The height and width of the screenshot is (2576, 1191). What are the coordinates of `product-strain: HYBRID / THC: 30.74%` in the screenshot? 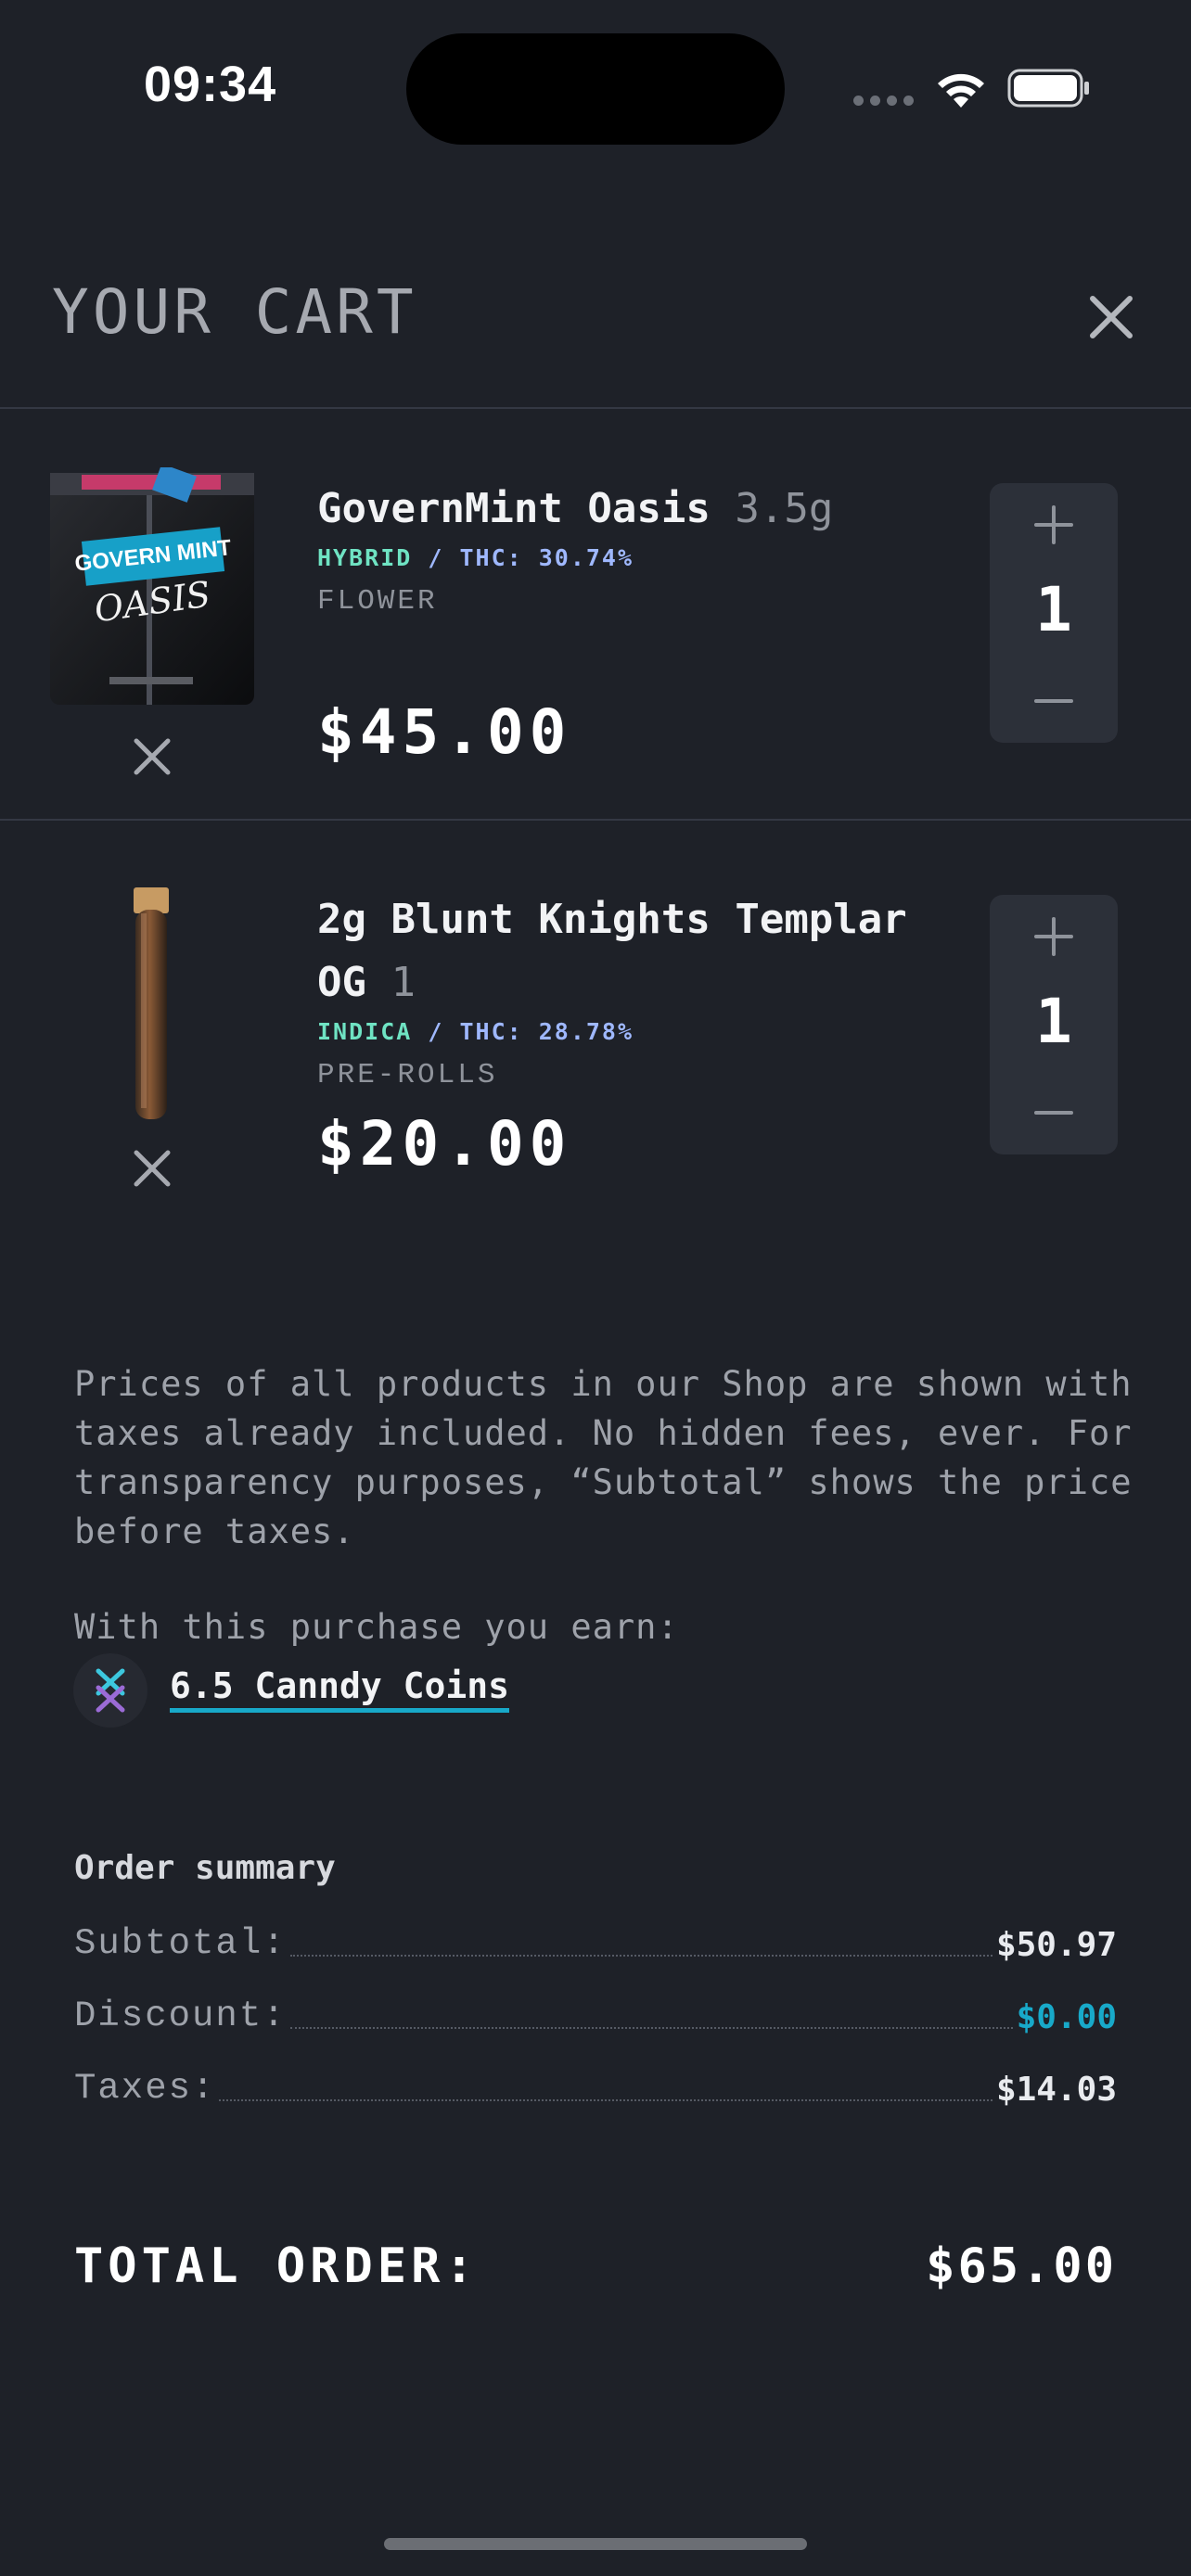 It's located at (475, 558).